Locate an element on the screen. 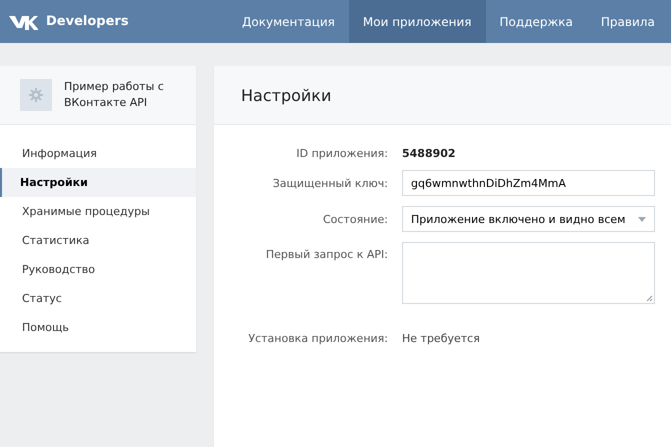 This screenshot has height=447, width=671. logo-text: Developers is located at coordinates (87, 21).